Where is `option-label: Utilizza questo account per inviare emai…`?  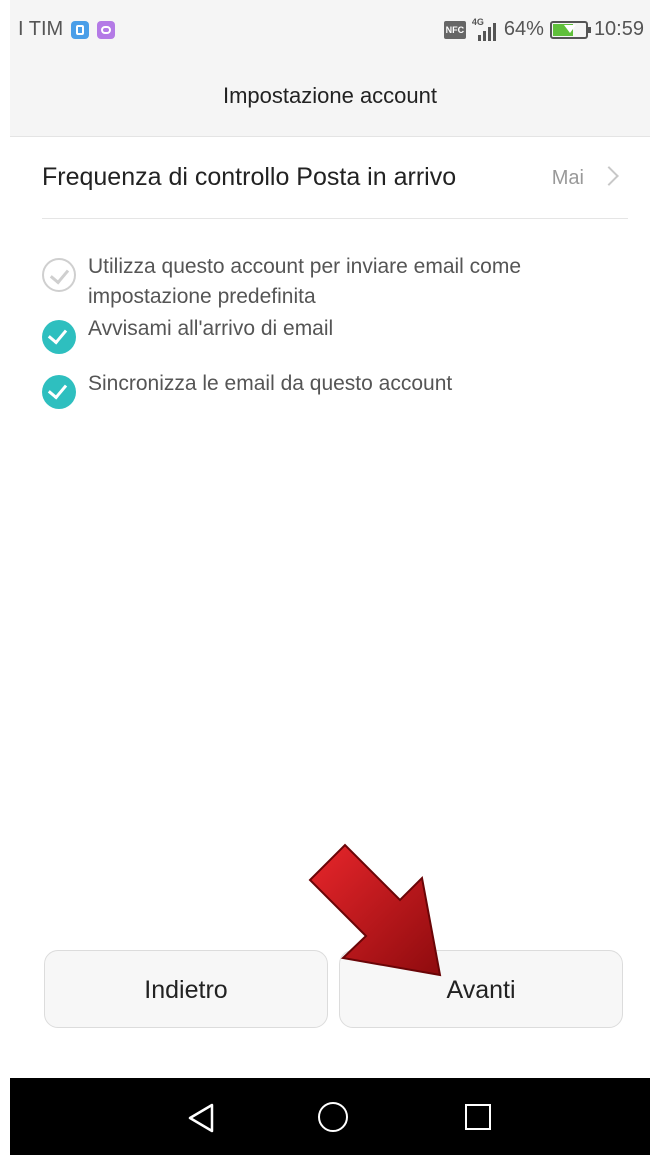 option-label: Utilizza questo account per inviare emai… is located at coordinates (305, 281).